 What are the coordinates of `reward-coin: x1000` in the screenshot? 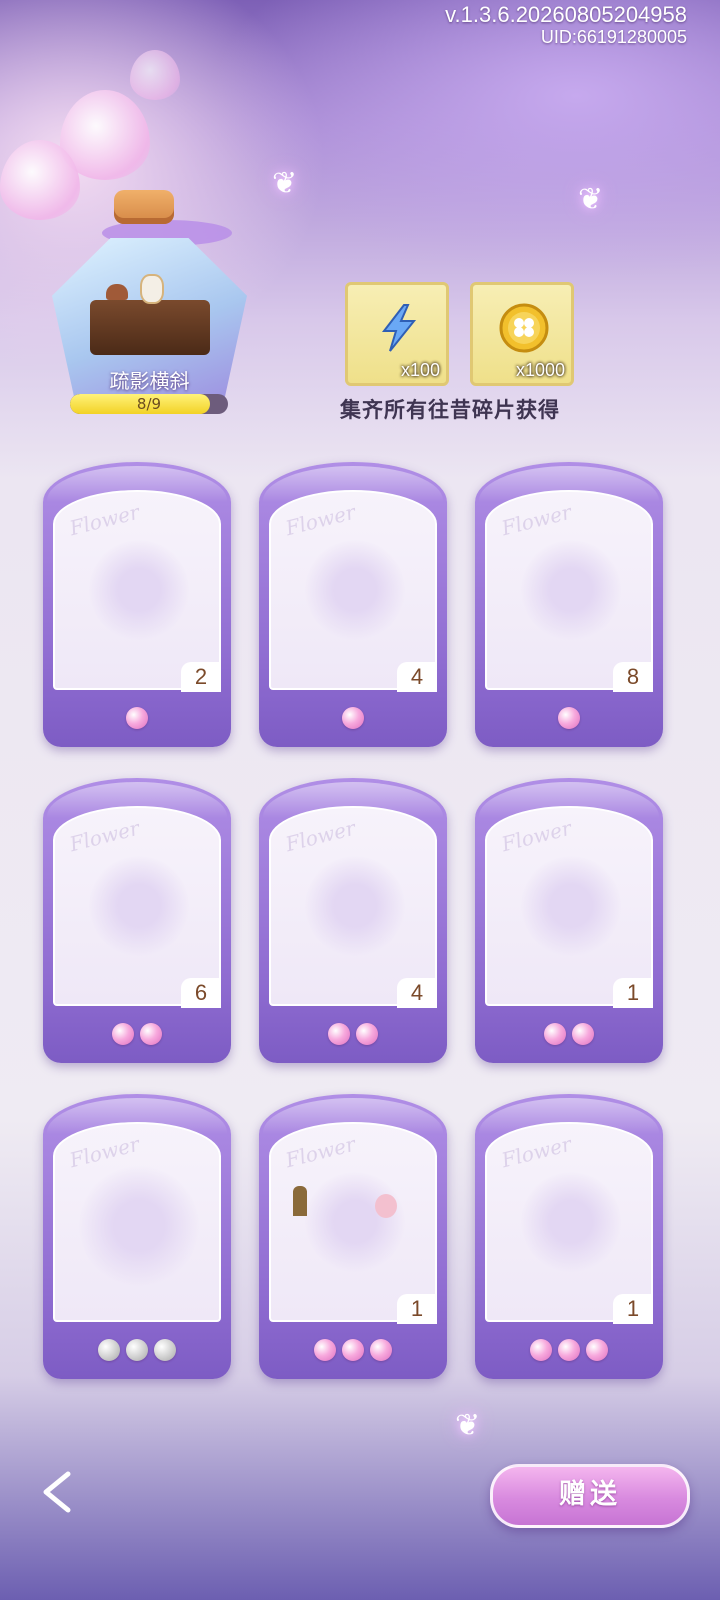 It's located at (522, 334).